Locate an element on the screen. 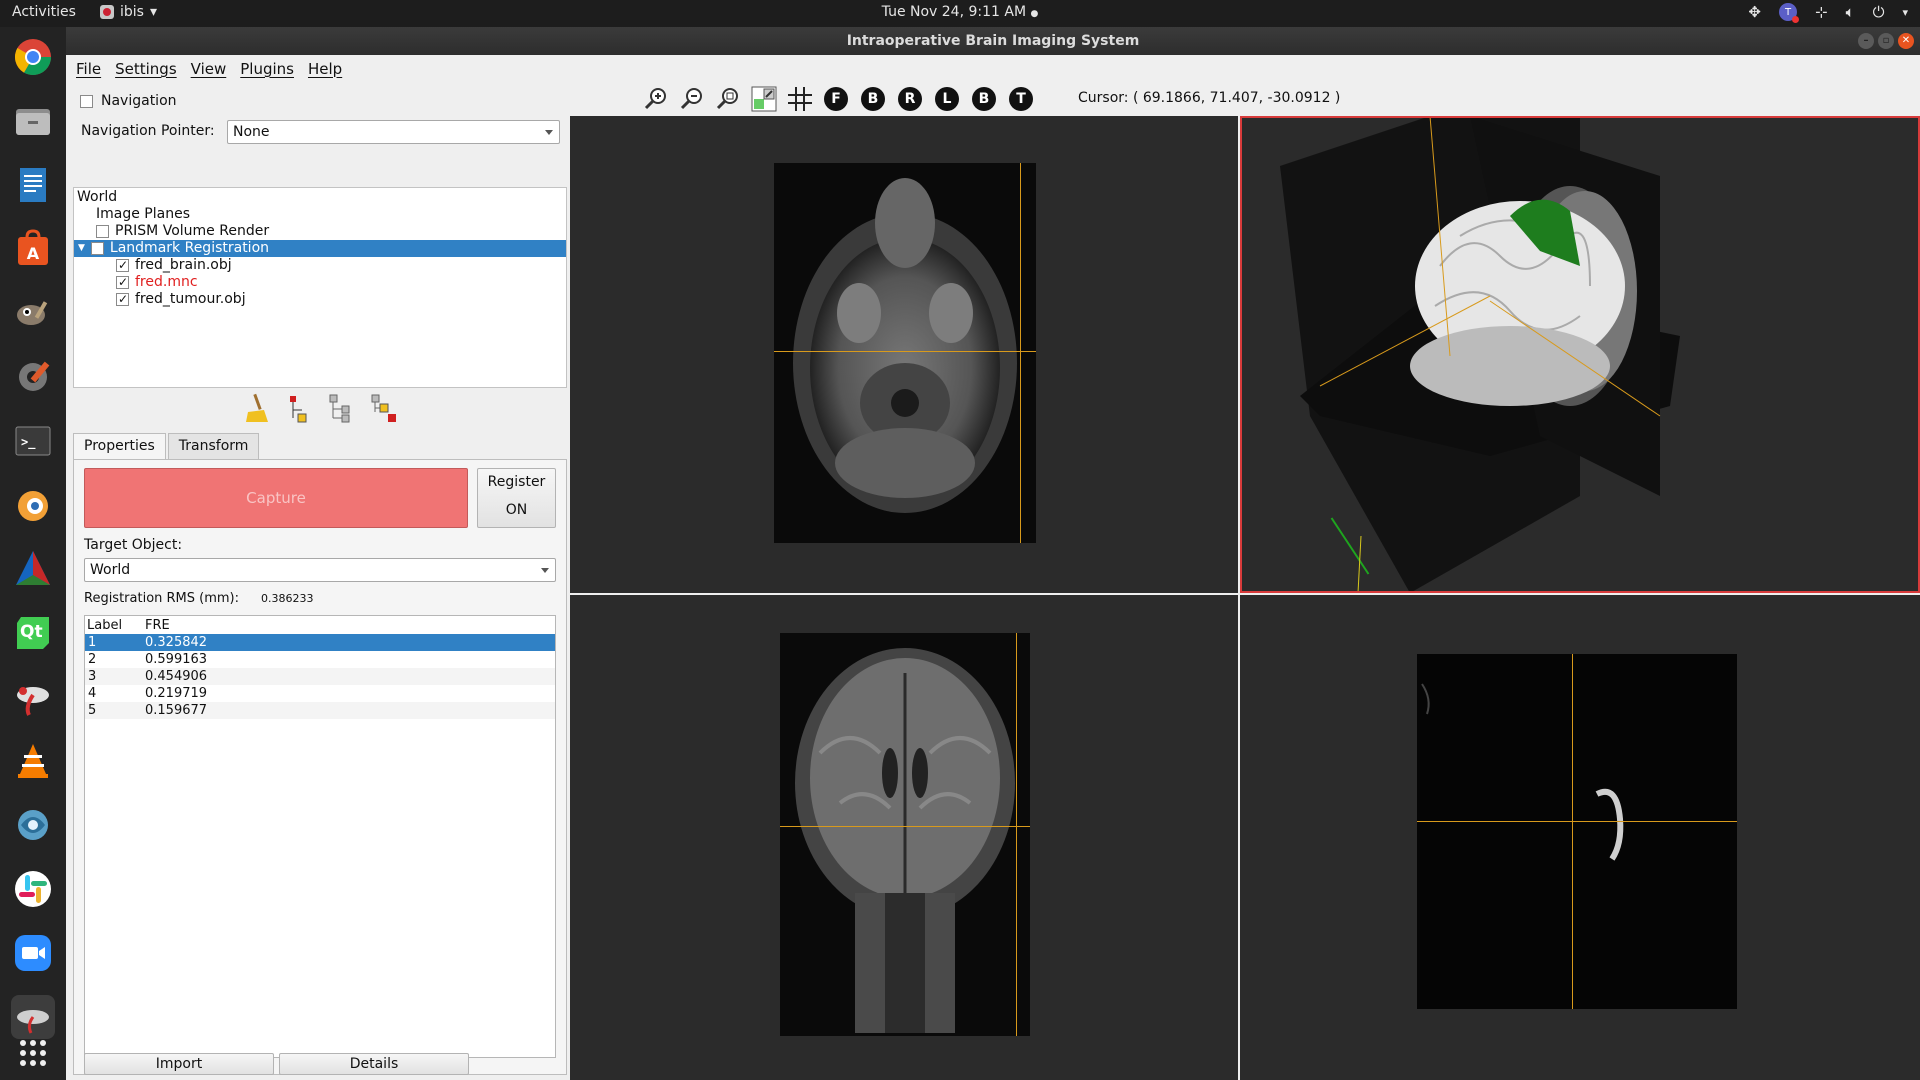 The height and width of the screenshot is (1080, 1920). hierarchy-icon is located at coordinates (342, 408).